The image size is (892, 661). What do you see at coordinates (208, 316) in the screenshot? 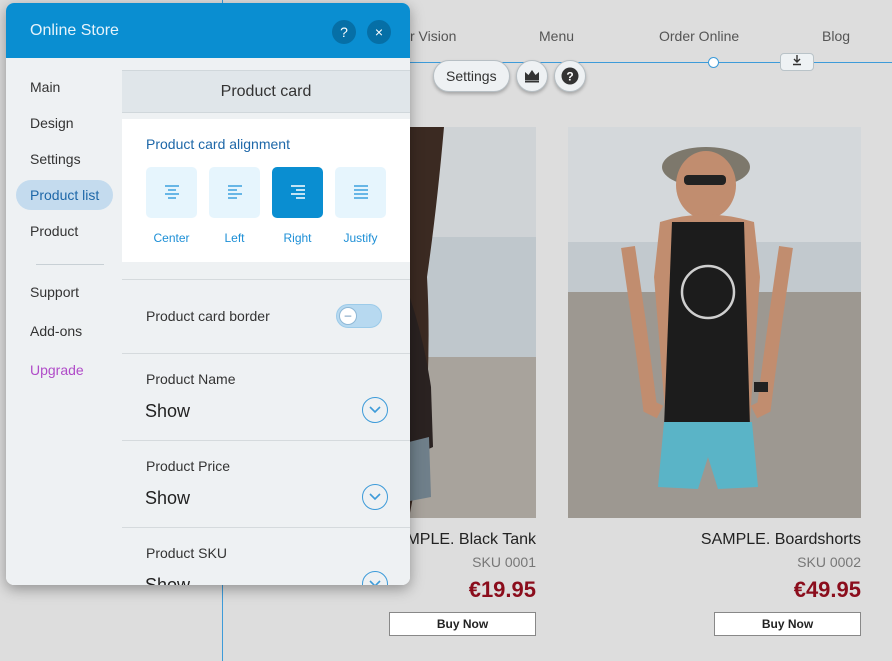
I see `border-label: Product card border` at bounding box center [208, 316].